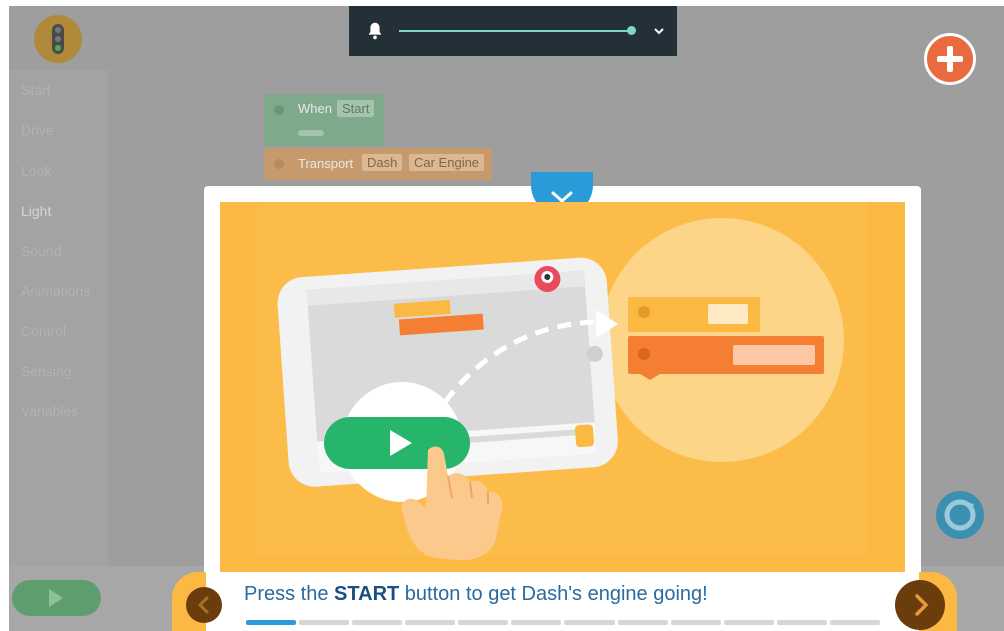 The height and width of the screenshot is (631, 1004). What do you see at coordinates (447, 162) in the screenshot?
I see `transport-sound-dropdown: Car Engine` at bounding box center [447, 162].